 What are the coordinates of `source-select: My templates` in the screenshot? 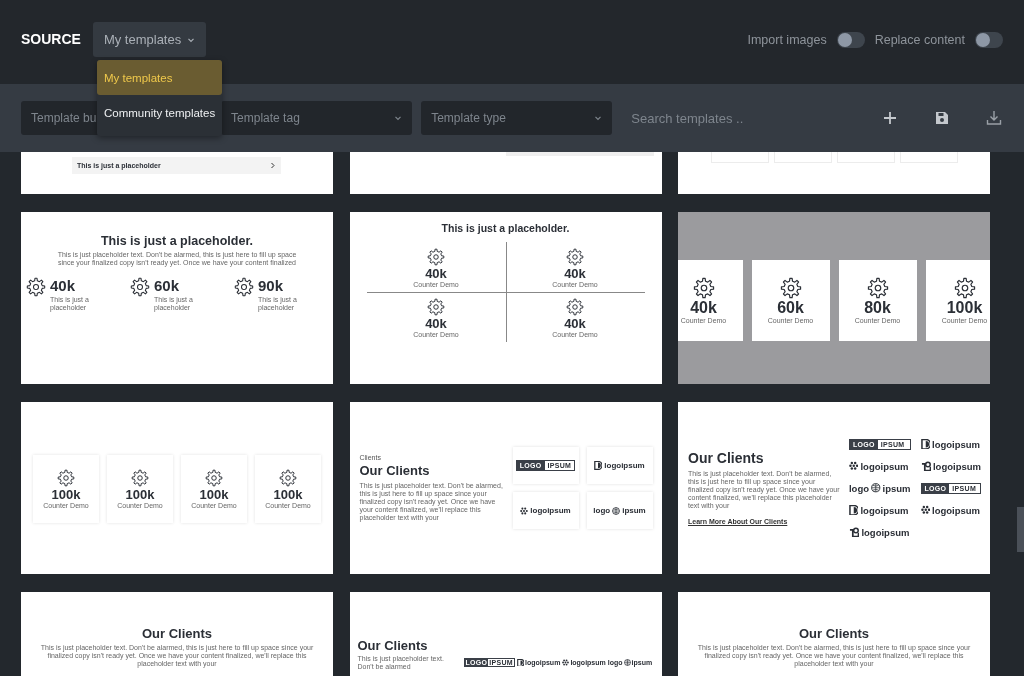 It's located at (149, 39).